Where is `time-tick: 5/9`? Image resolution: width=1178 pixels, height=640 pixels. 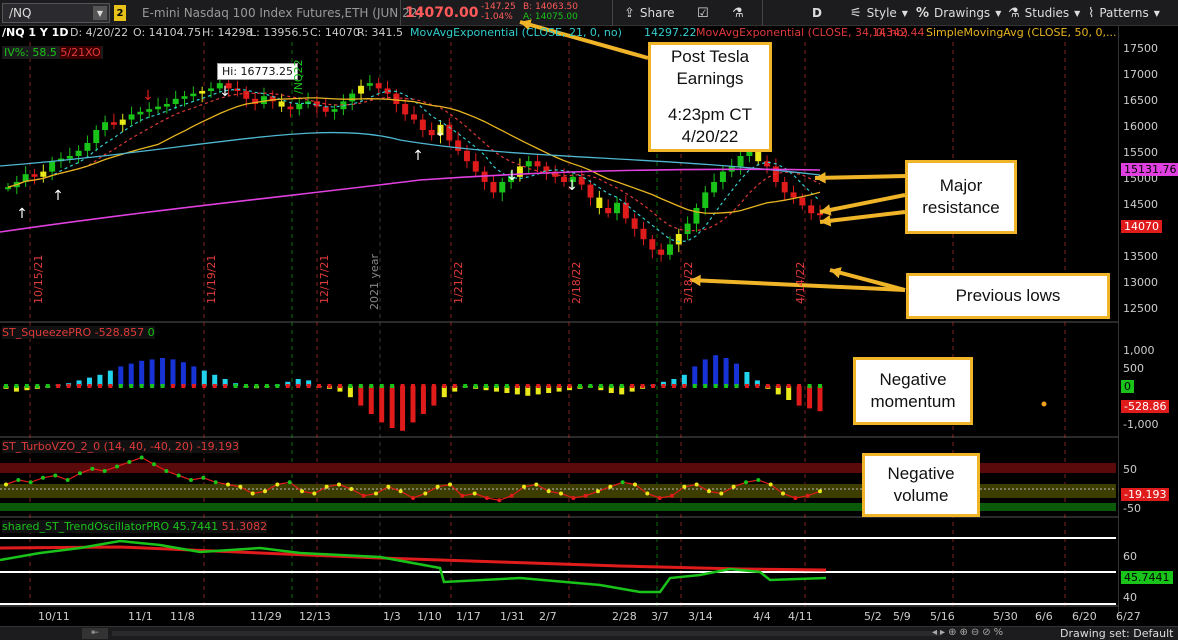 time-tick: 5/9 is located at coordinates (902, 616).